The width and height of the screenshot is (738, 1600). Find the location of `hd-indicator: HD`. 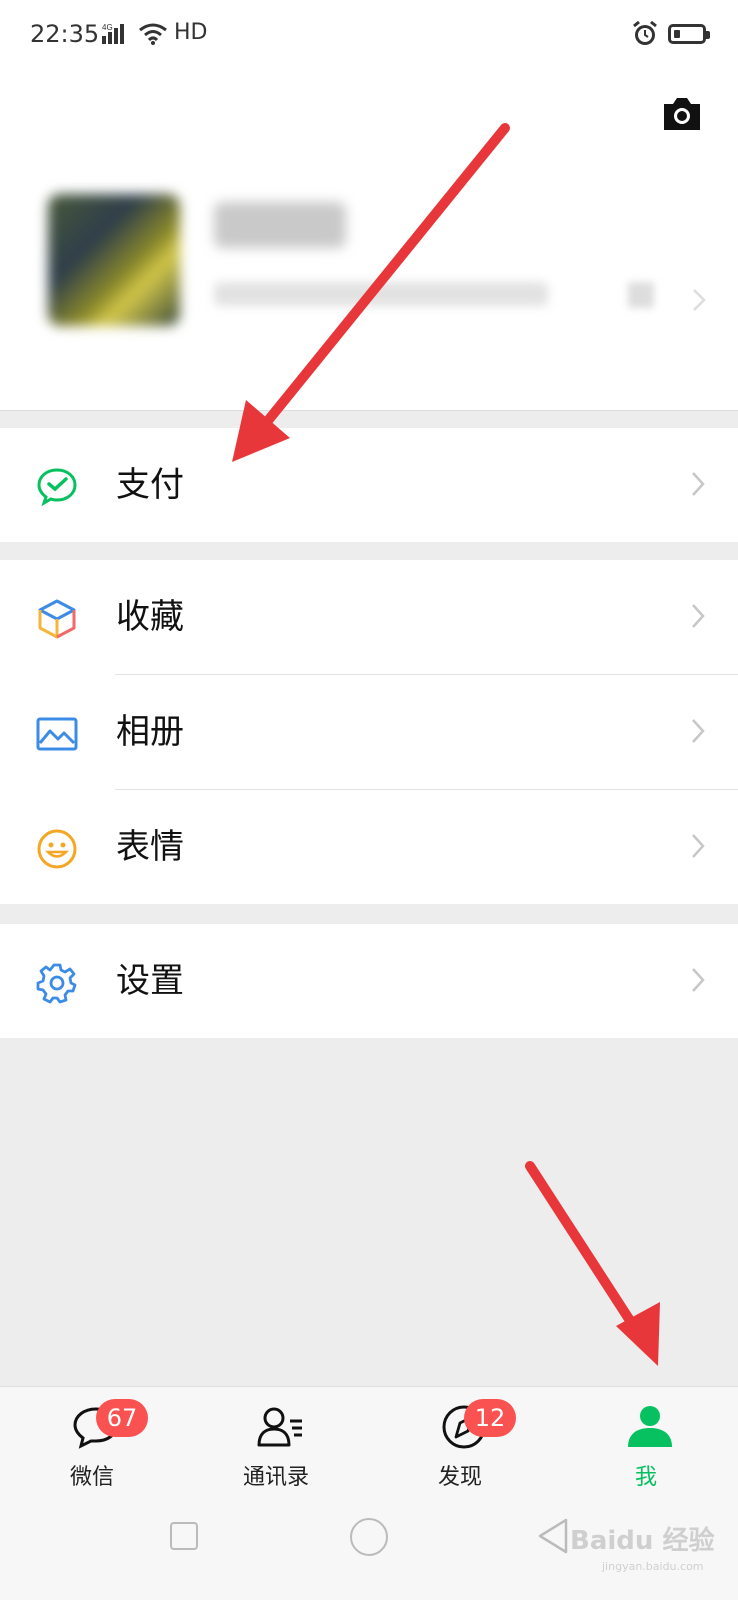

hd-indicator: HD is located at coordinates (191, 32).